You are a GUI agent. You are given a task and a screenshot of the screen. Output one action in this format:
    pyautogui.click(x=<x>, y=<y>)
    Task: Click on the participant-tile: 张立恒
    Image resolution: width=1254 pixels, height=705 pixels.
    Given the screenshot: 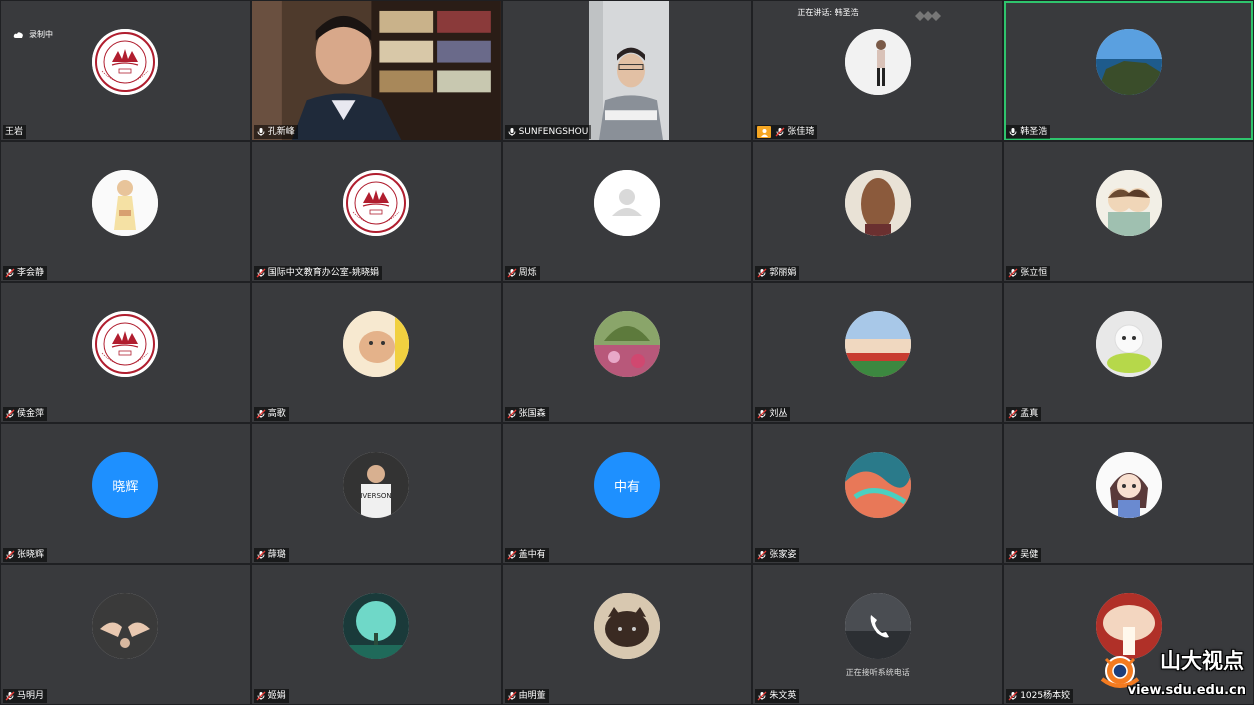 What is the action you would take?
    pyautogui.click(x=1128, y=211)
    